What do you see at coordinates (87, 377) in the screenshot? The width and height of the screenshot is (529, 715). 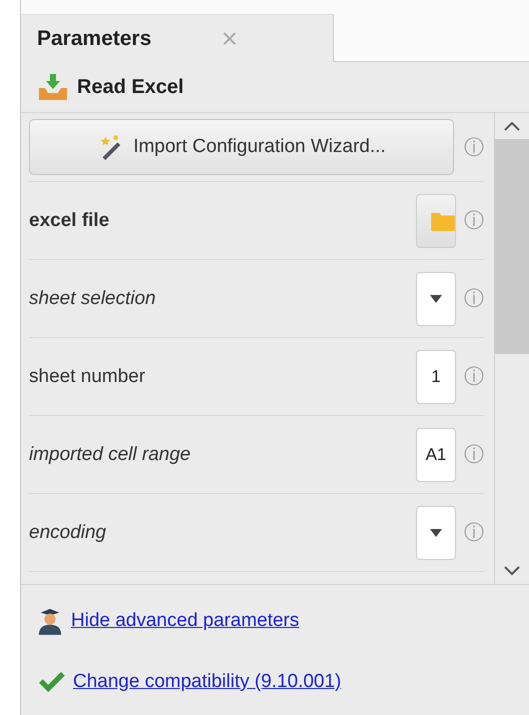 I see `parameter-label: sheet number` at bounding box center [87, 377].